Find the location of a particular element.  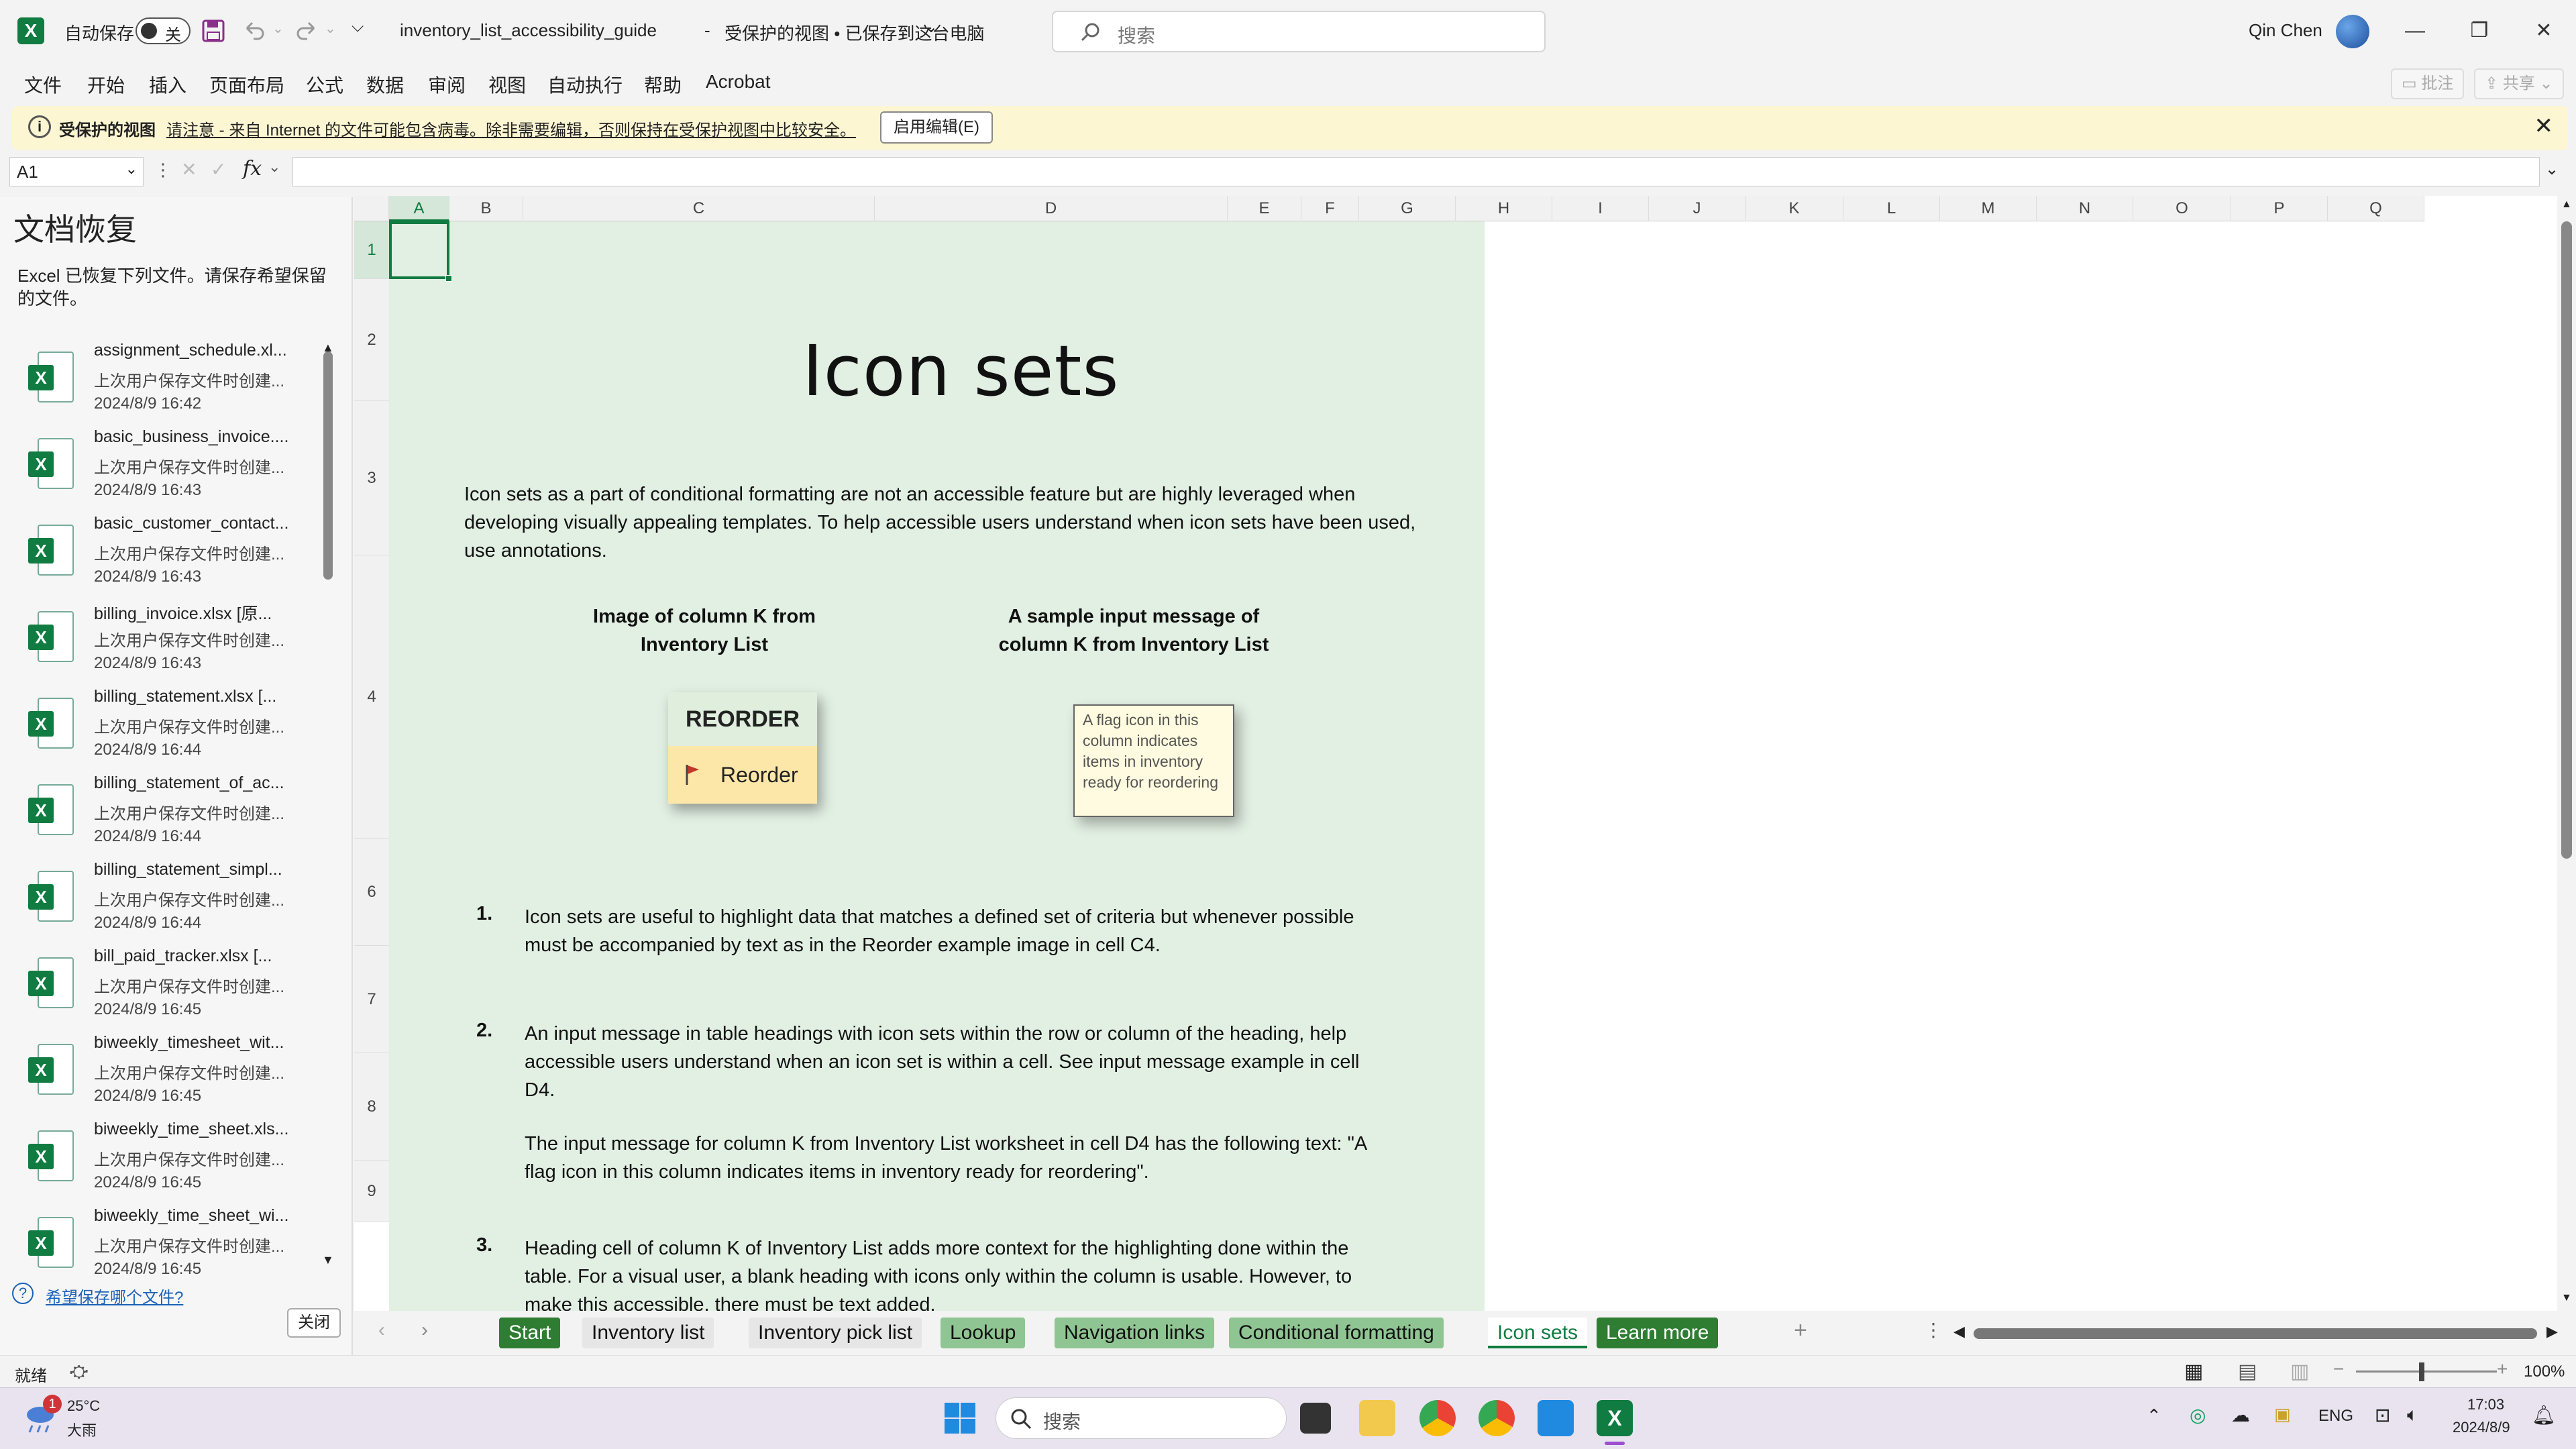

autosave-toggle: 关 is located at coordinates (163, 30).